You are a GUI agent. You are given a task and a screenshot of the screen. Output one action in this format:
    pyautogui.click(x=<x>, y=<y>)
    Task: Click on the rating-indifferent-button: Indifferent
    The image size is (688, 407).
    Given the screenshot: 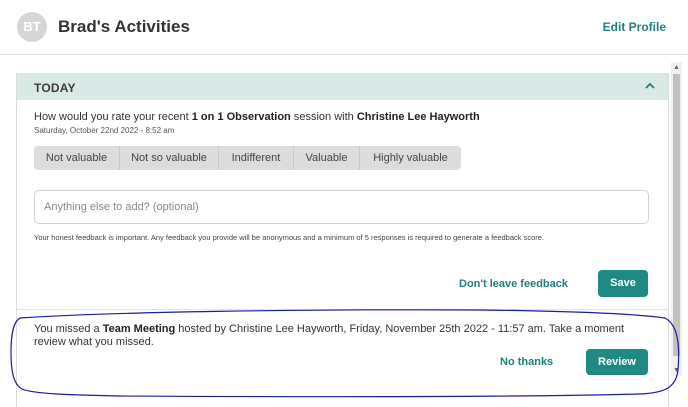 What is the action you would take?
    pyautogui.click(x=256, y=158)
    